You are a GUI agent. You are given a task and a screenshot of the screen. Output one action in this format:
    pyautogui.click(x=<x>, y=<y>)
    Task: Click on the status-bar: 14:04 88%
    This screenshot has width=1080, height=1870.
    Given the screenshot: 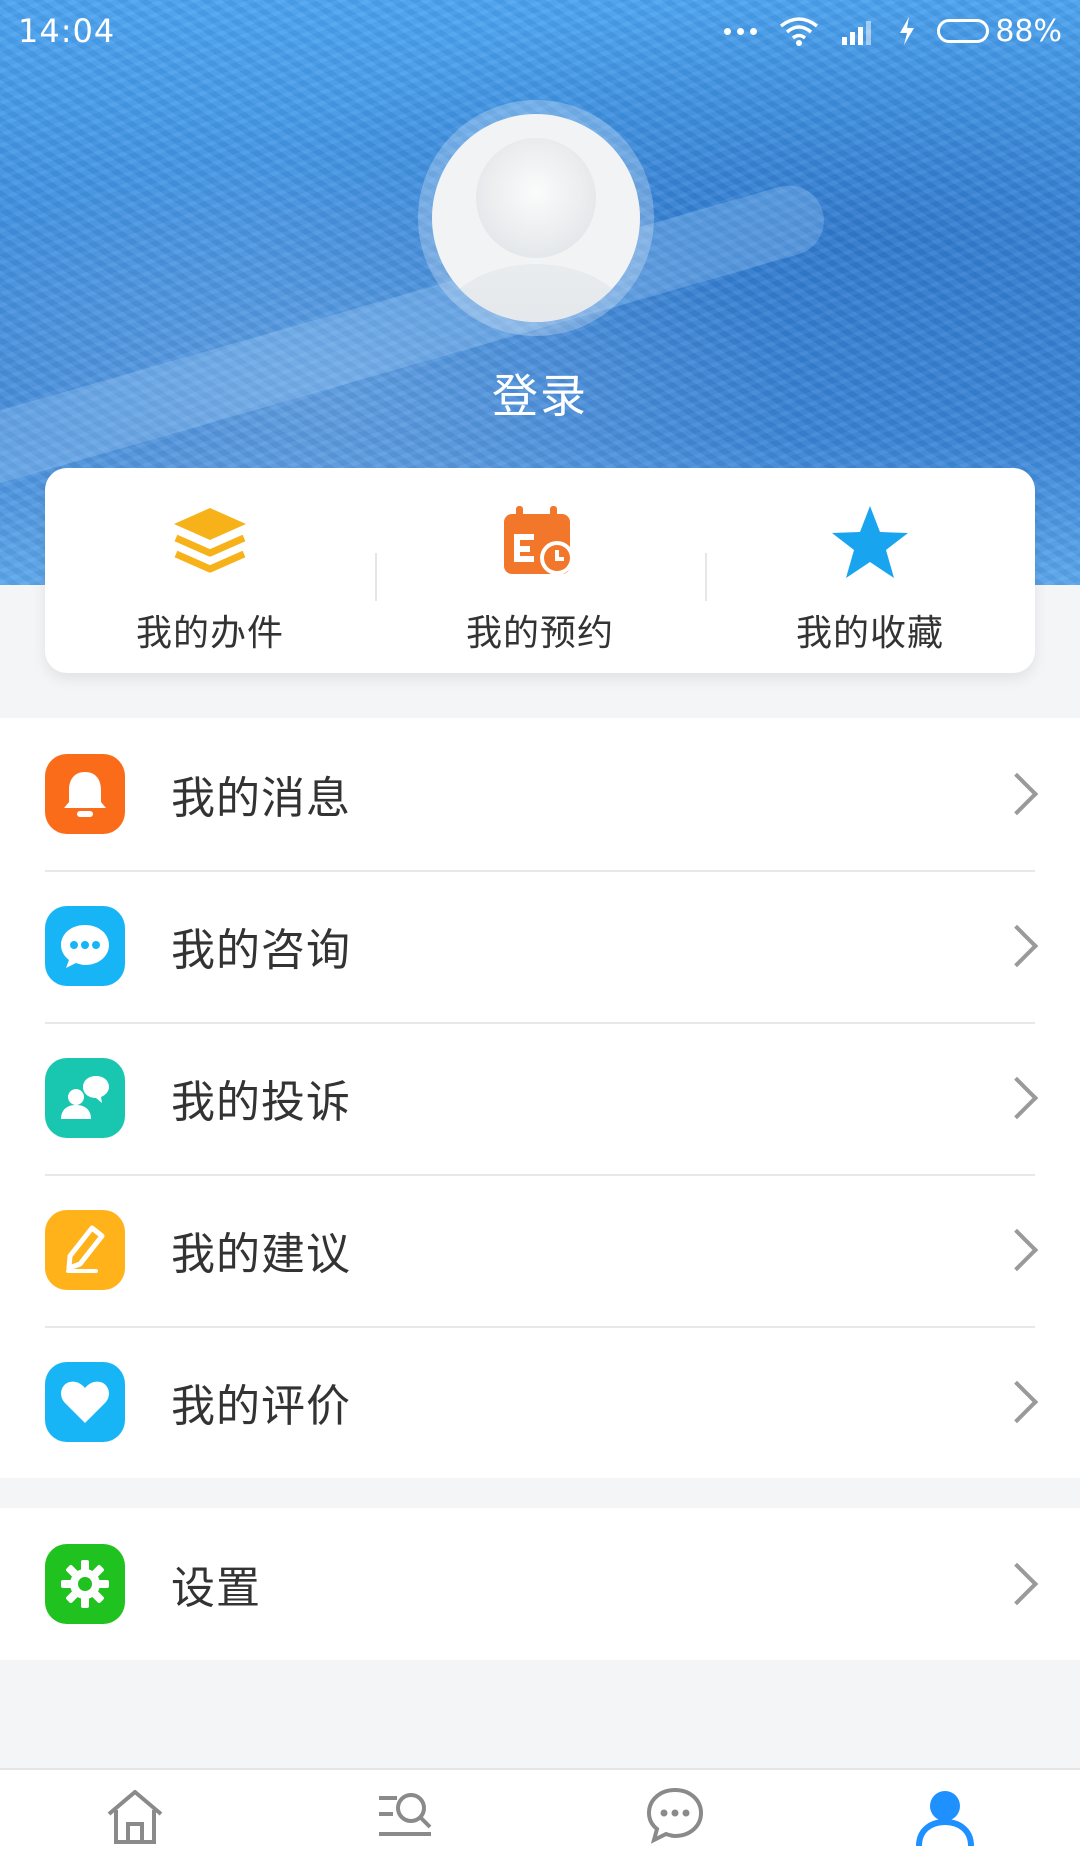 What is the action you would take?
    pyautogui.click(x=540, y=31)
    